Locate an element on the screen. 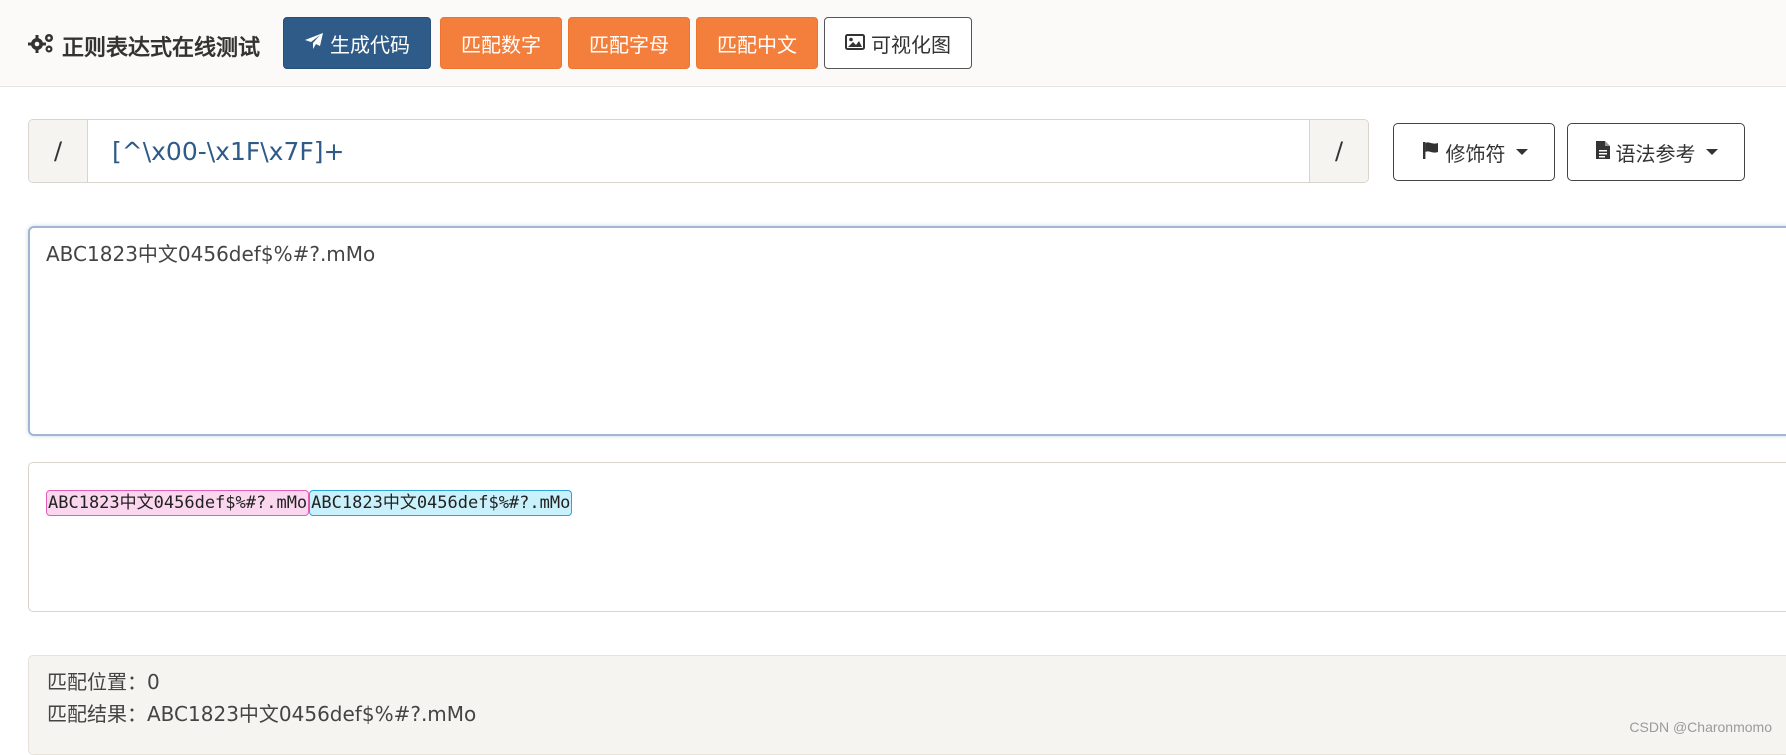 Image resolution: width=1786 pixels, height=755 pixels. match-letters-label: 匹配字母 is located at coordinates (629, 43).